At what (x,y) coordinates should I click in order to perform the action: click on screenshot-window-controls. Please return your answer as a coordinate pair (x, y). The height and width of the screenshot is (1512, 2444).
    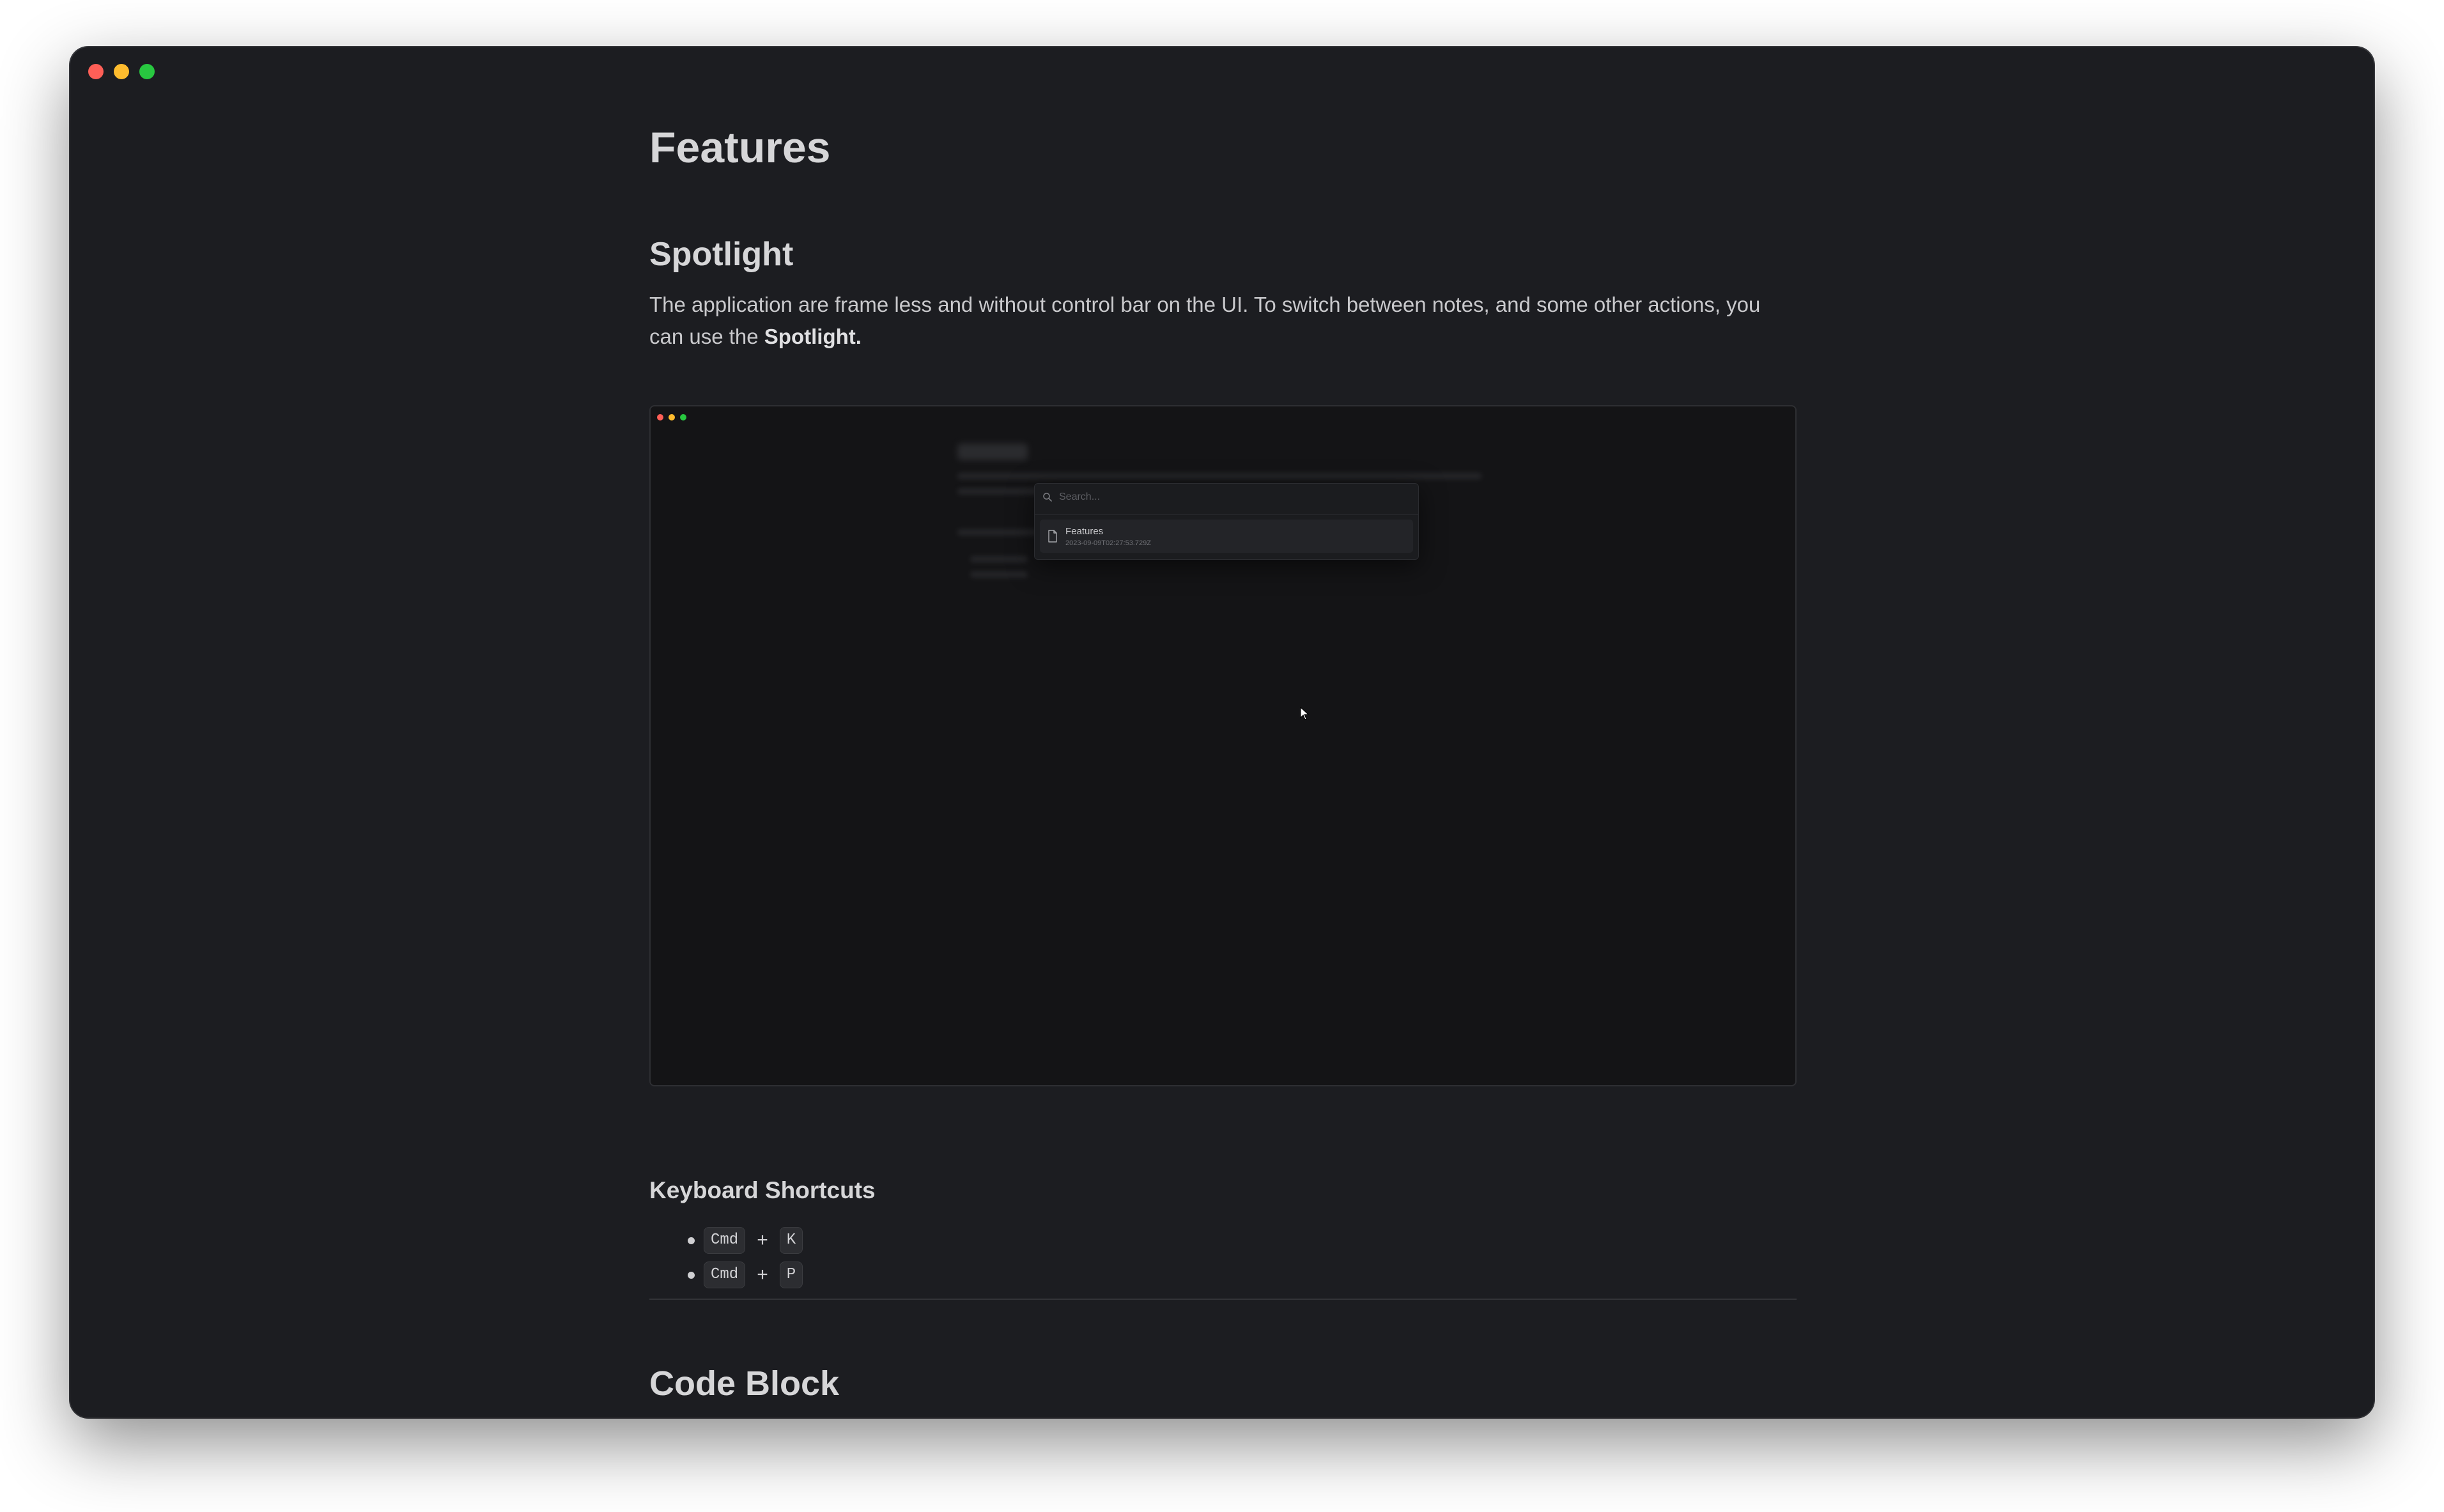
    Looking at the image, I should click on (671, 417).